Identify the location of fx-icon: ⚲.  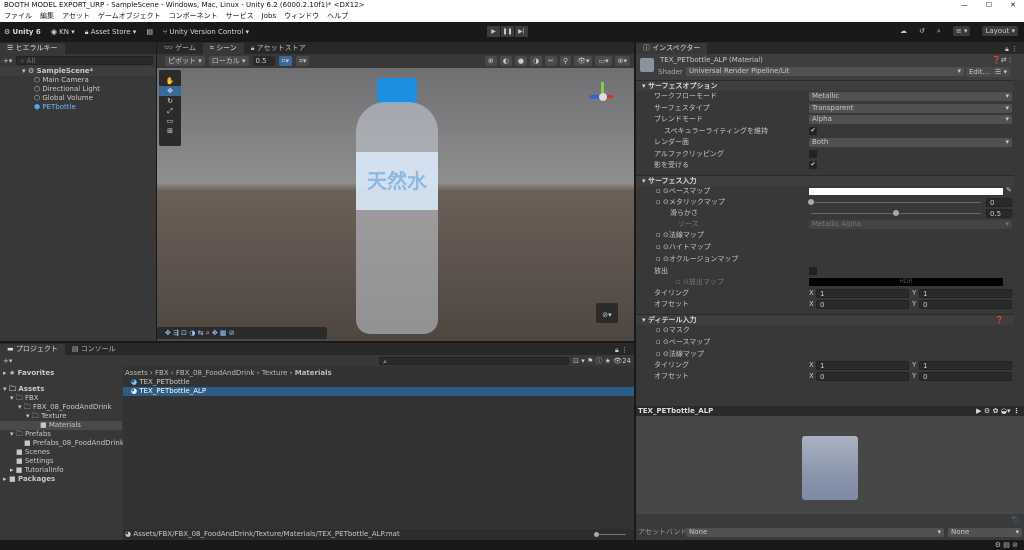
(565, 61).